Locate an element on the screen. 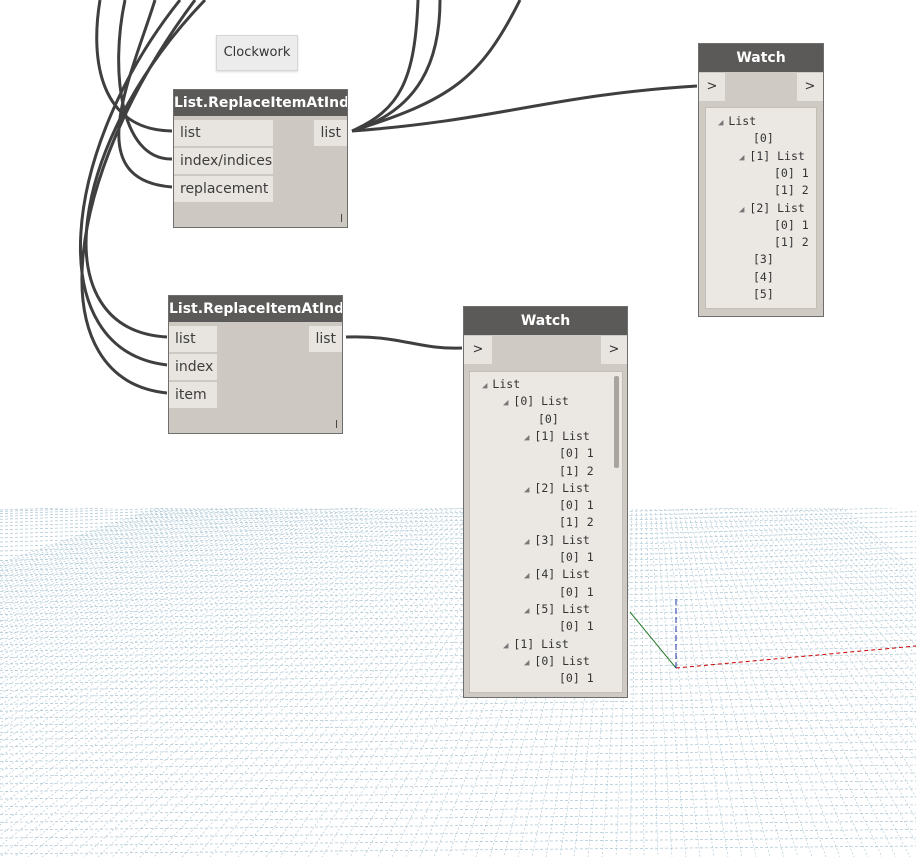  tree-branch-row: ◢ [5] List is located at coordinates (557, 609).